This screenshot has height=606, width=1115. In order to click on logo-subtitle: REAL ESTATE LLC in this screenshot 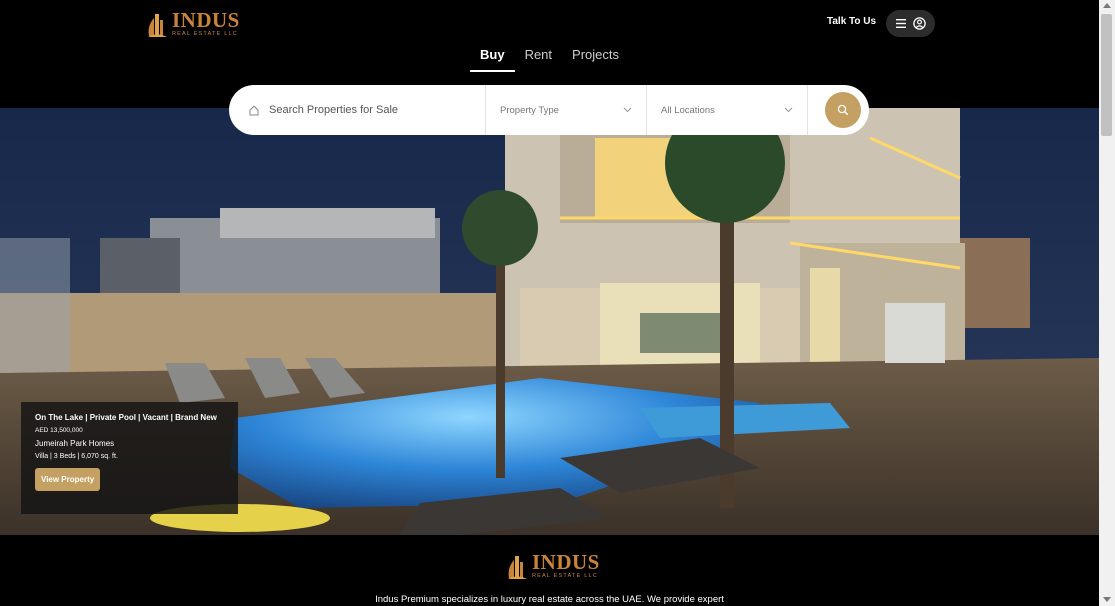, I will do `click(205, 34)`.